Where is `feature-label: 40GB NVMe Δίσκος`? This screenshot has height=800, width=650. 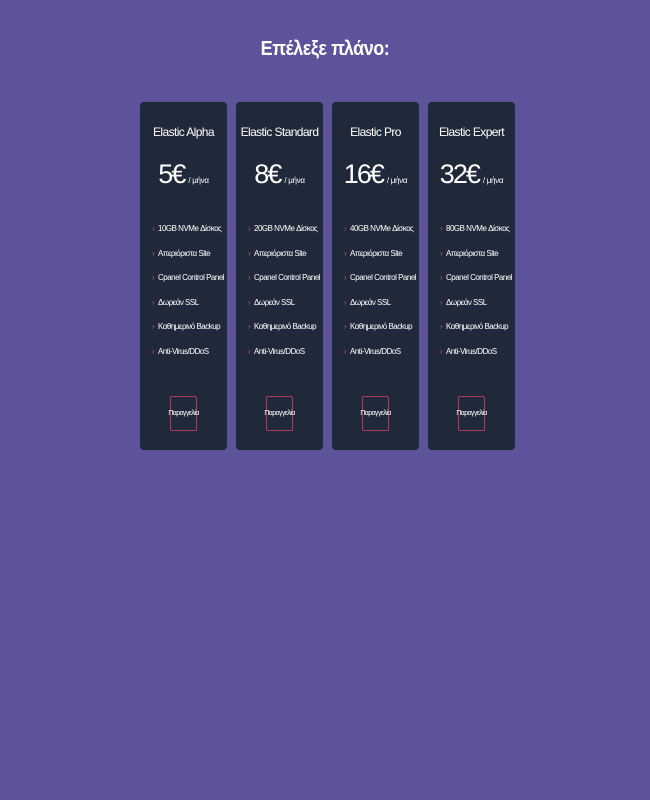 feature-label: 40GB NVMe Δίσκος is located at coordinates (382, 228).